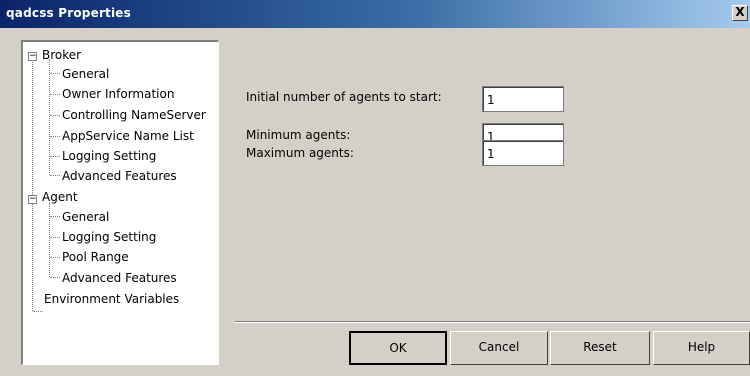 Image resolution: width=750 pixels, height=376 pixels. What do you see at coordinates (85, 74) in the screenshot?
I see `tree-item-broker-general: General` at bounding box center [85, 74].